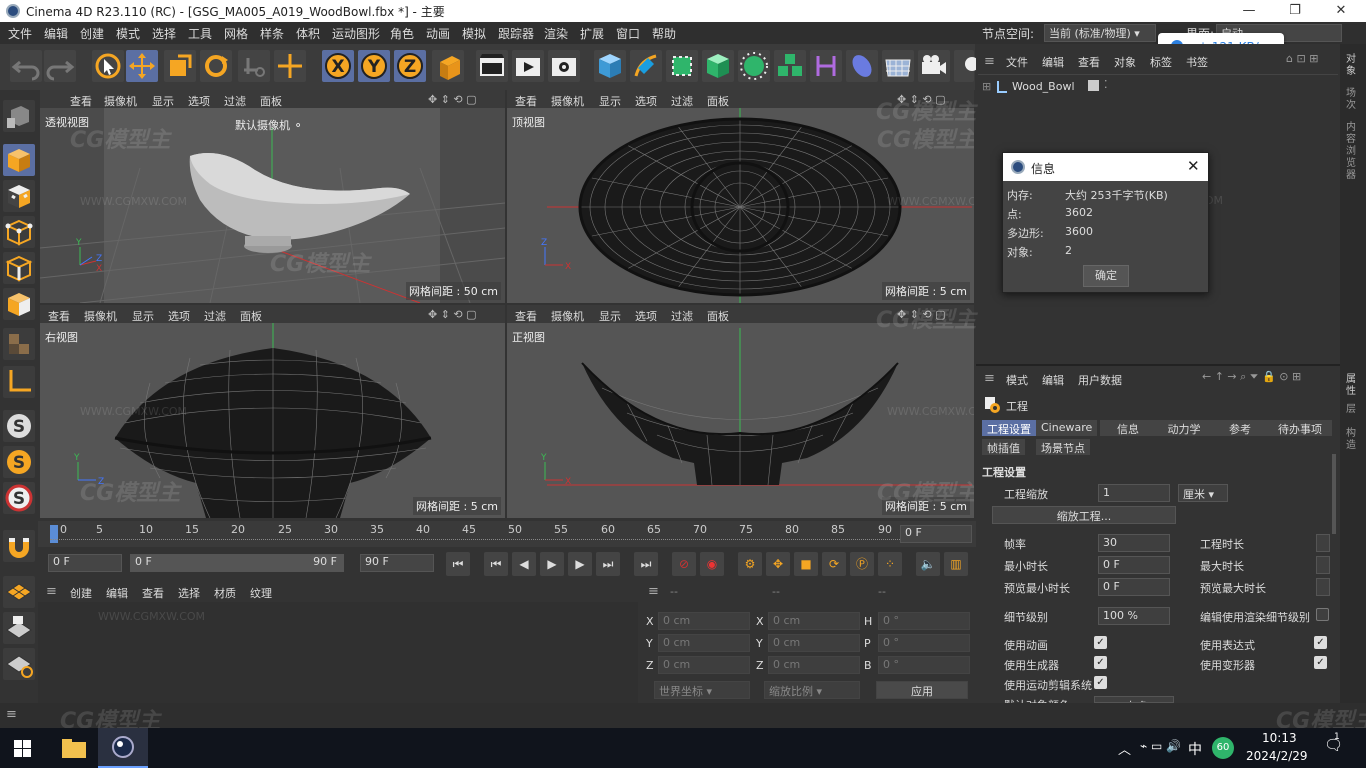  What do you see at coordinates (1300, 428) in the screenshot?
I see `tab-todo: 待办事项` at bounding box center [1300, 428].